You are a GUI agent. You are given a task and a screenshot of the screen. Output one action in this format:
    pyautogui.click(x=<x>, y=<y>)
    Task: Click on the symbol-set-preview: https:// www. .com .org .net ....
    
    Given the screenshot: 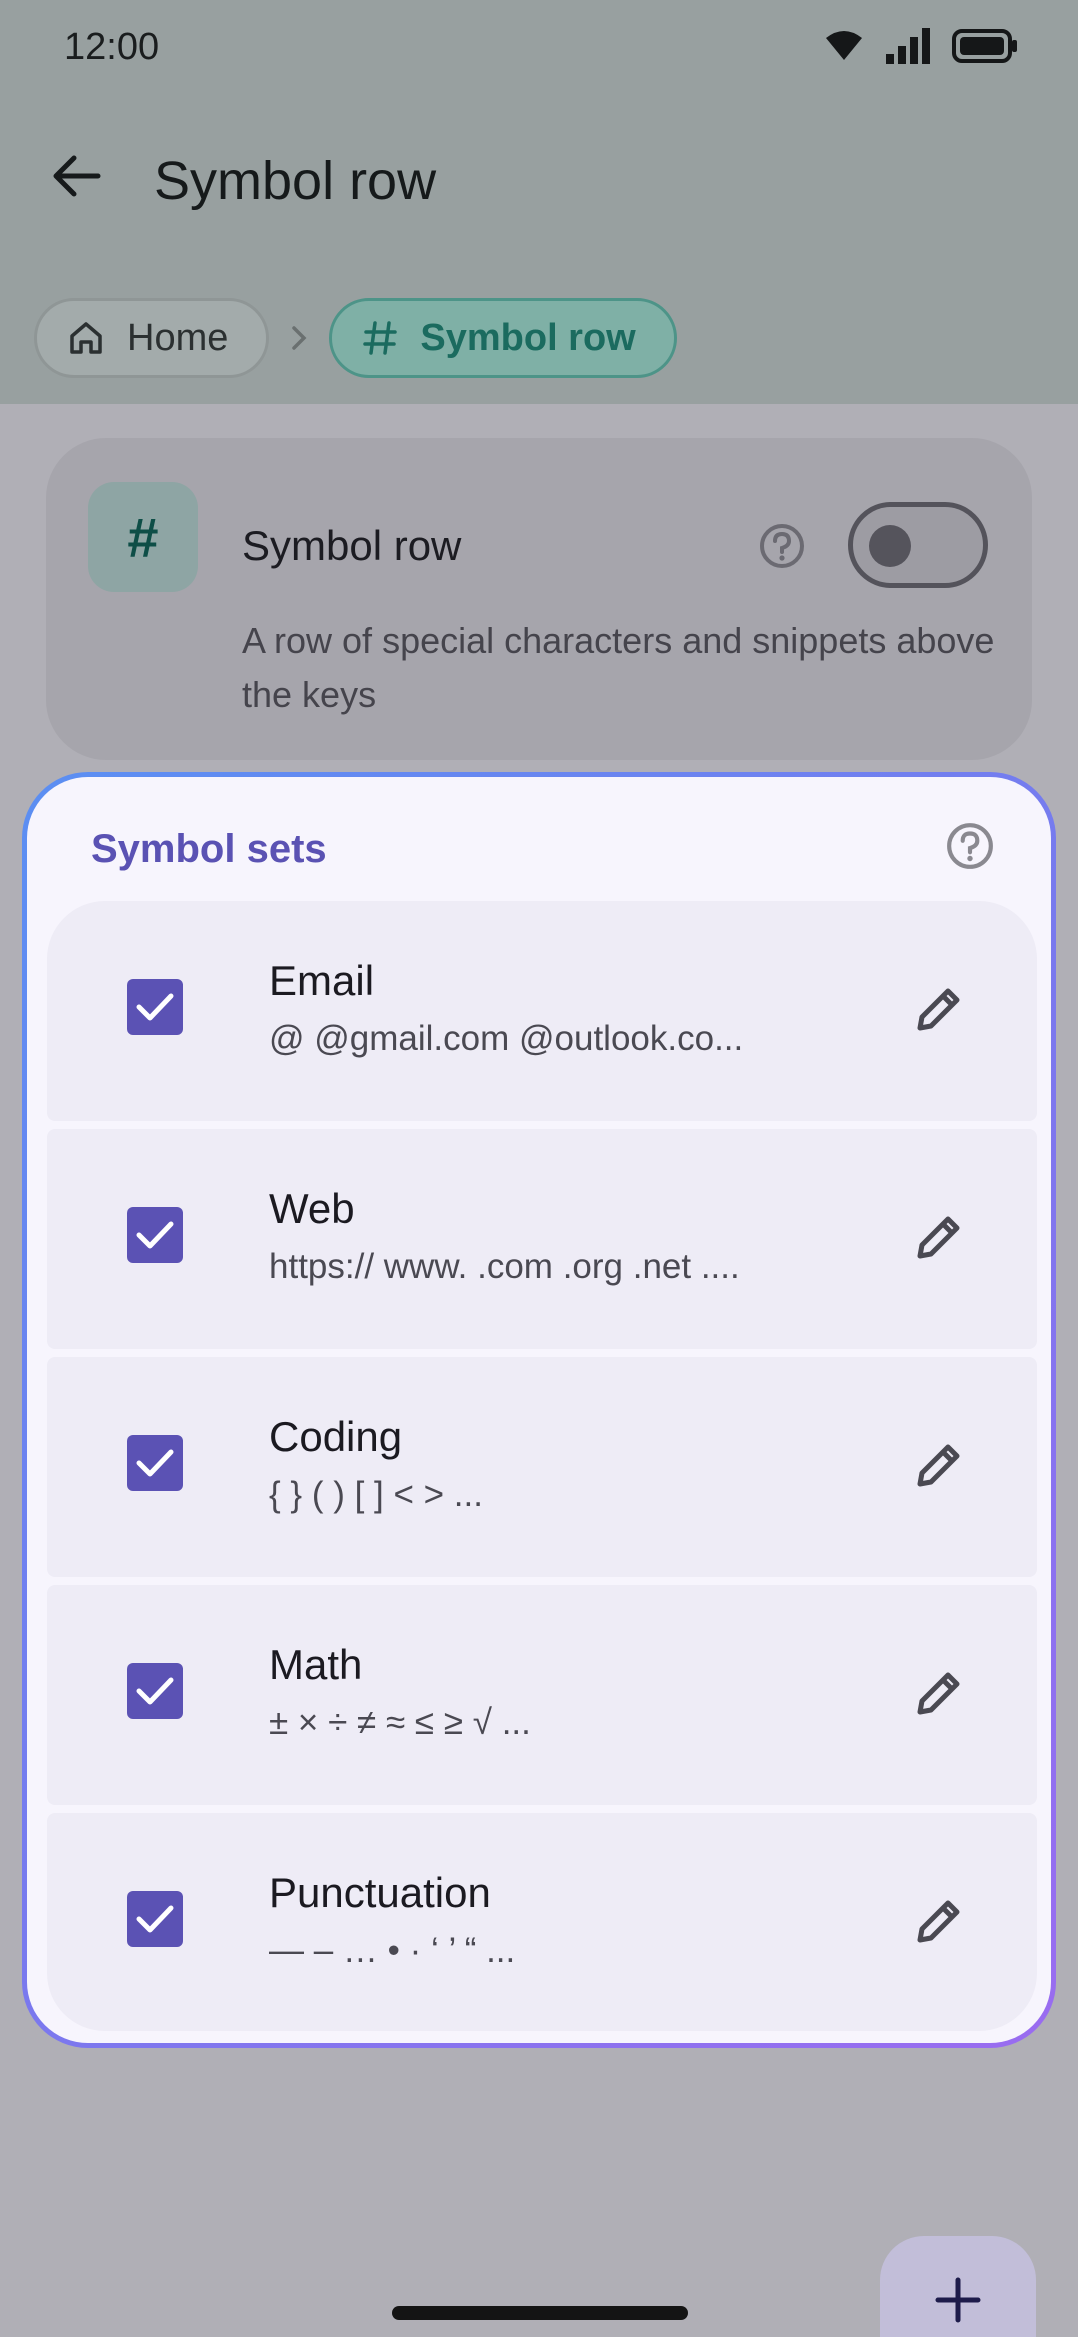 What is the action you would take?
    pyautogui.click(x=504, y=1266)
    